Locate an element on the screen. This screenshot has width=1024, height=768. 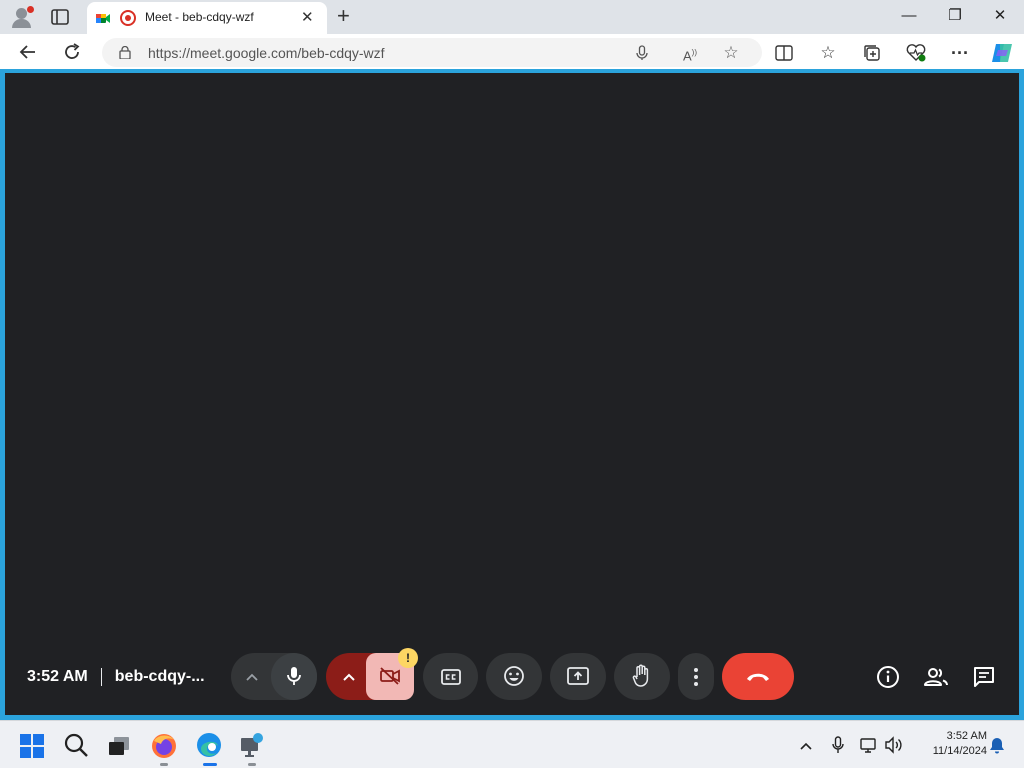
captions-button is located at coordinates (450, 676).